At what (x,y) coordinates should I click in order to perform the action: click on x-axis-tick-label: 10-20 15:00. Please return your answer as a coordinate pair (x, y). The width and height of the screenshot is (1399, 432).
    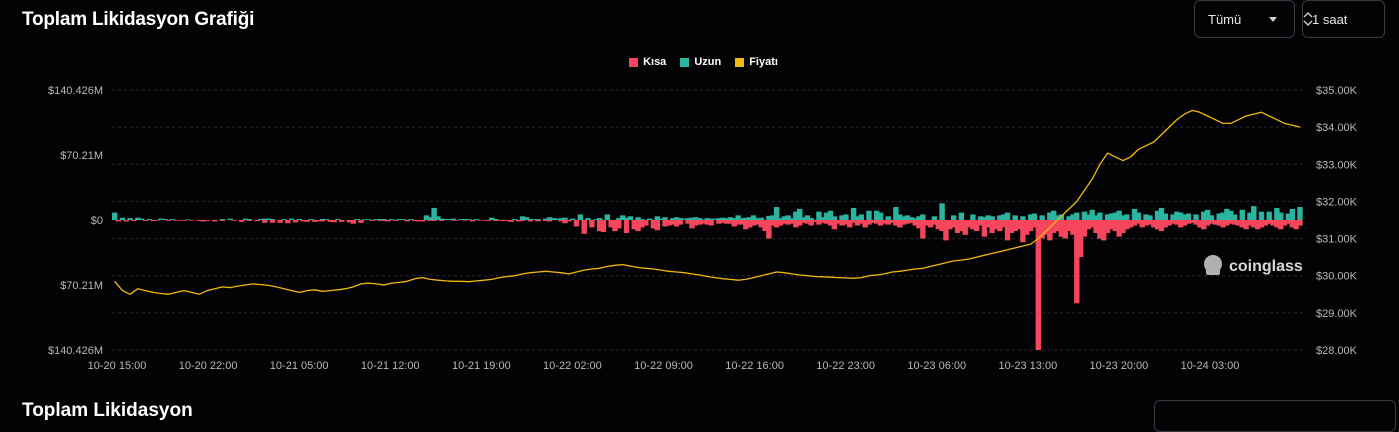
    Looking at the image, I should click on (117, 366).